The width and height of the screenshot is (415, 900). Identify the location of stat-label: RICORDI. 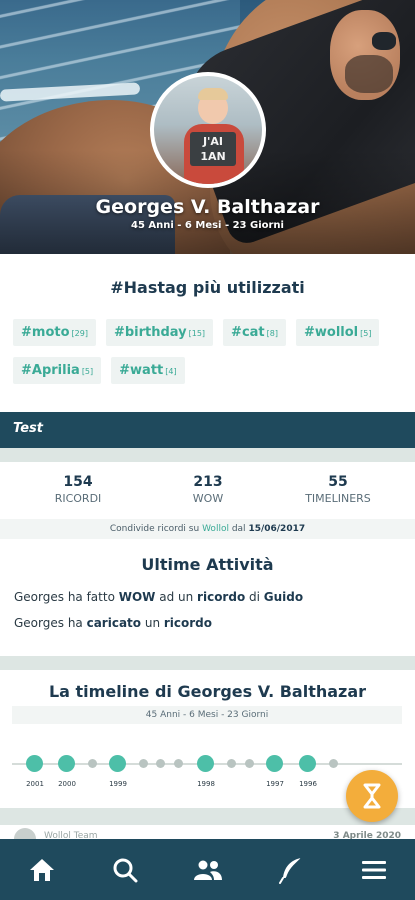
(78, 498).